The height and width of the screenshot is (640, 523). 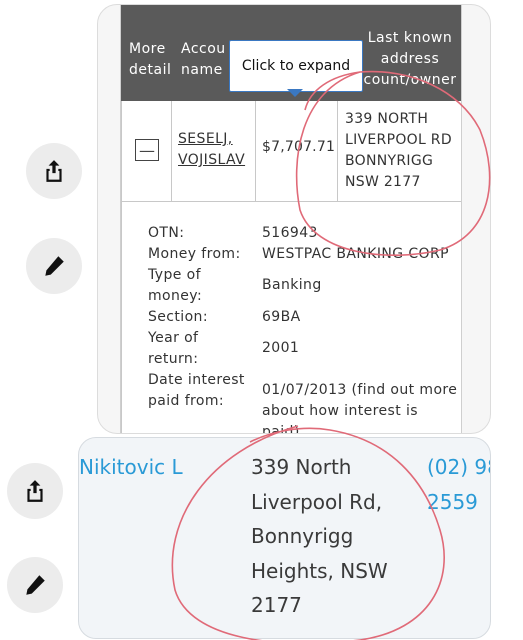 I want to click on edit-button, so click(x=54, y=266).